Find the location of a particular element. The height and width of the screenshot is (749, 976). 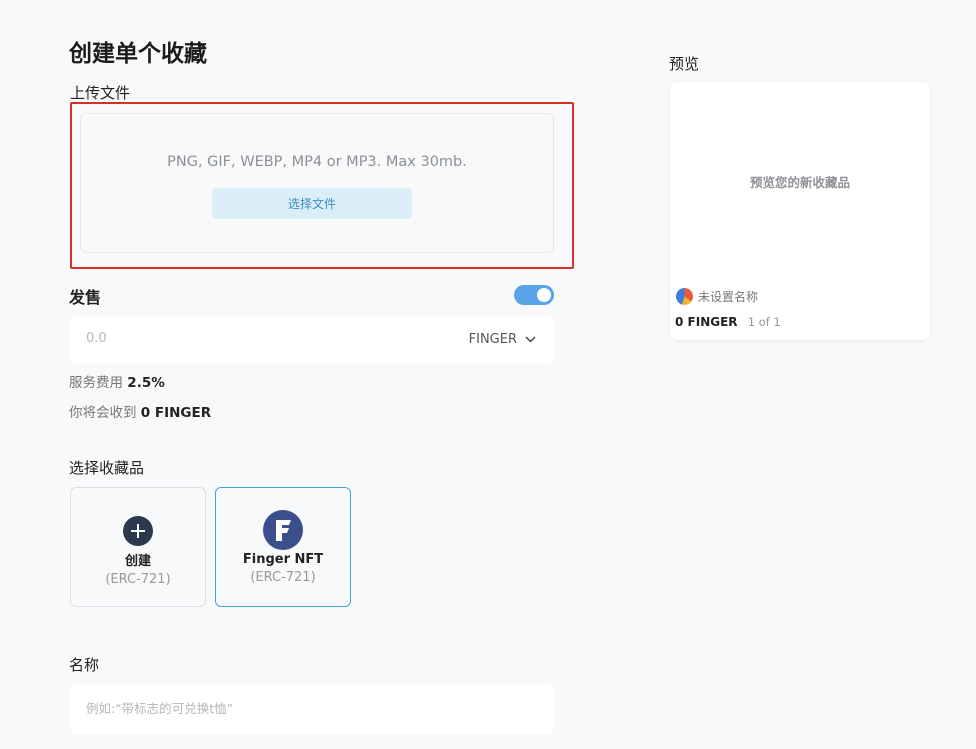

preview-label: 预览 is located at coordinates (684, 64).